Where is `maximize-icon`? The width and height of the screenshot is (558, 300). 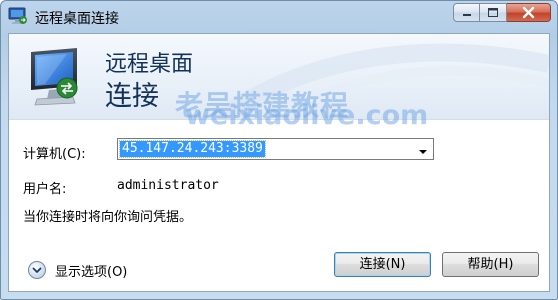
maximize-icon is located at coordinates (493, 12).